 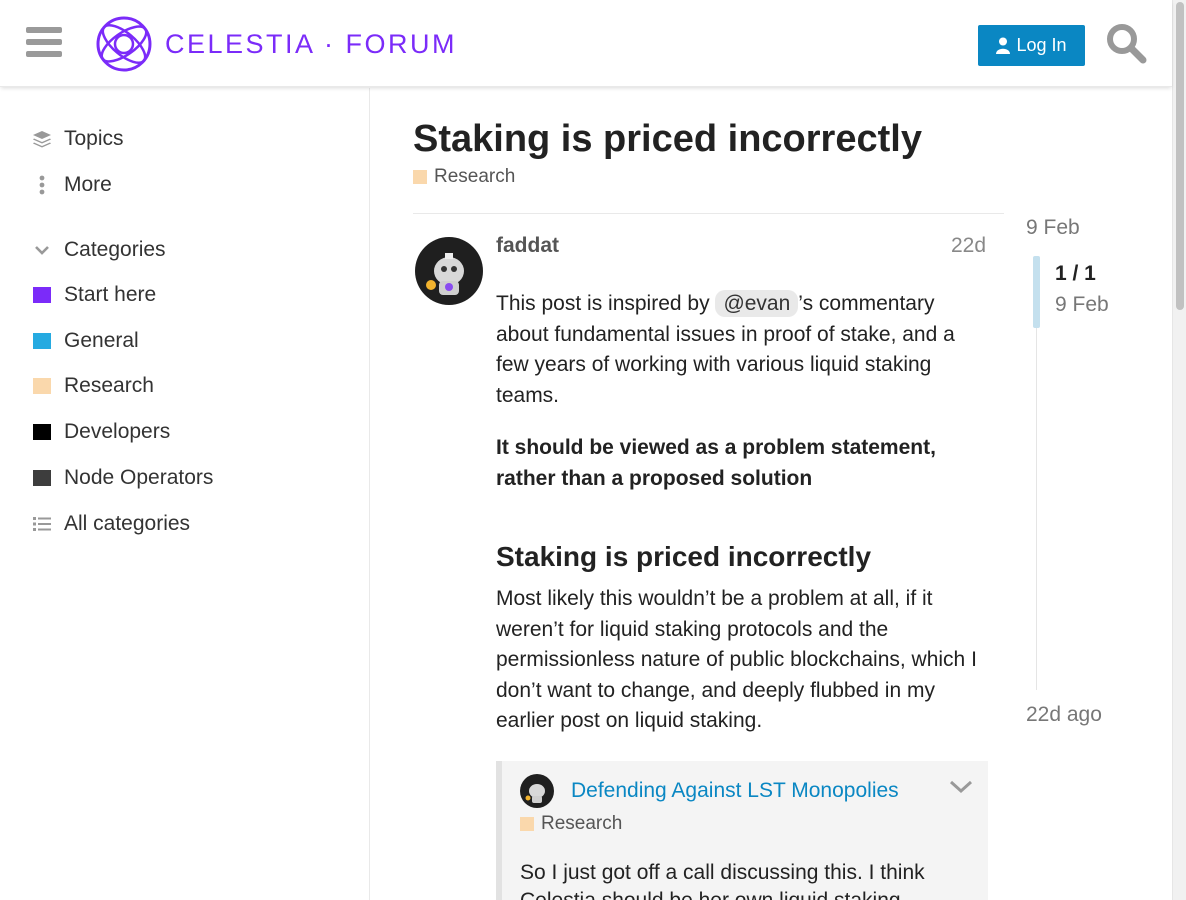 I want to click on topic-category-label: Research, so click(x=475, y=176).